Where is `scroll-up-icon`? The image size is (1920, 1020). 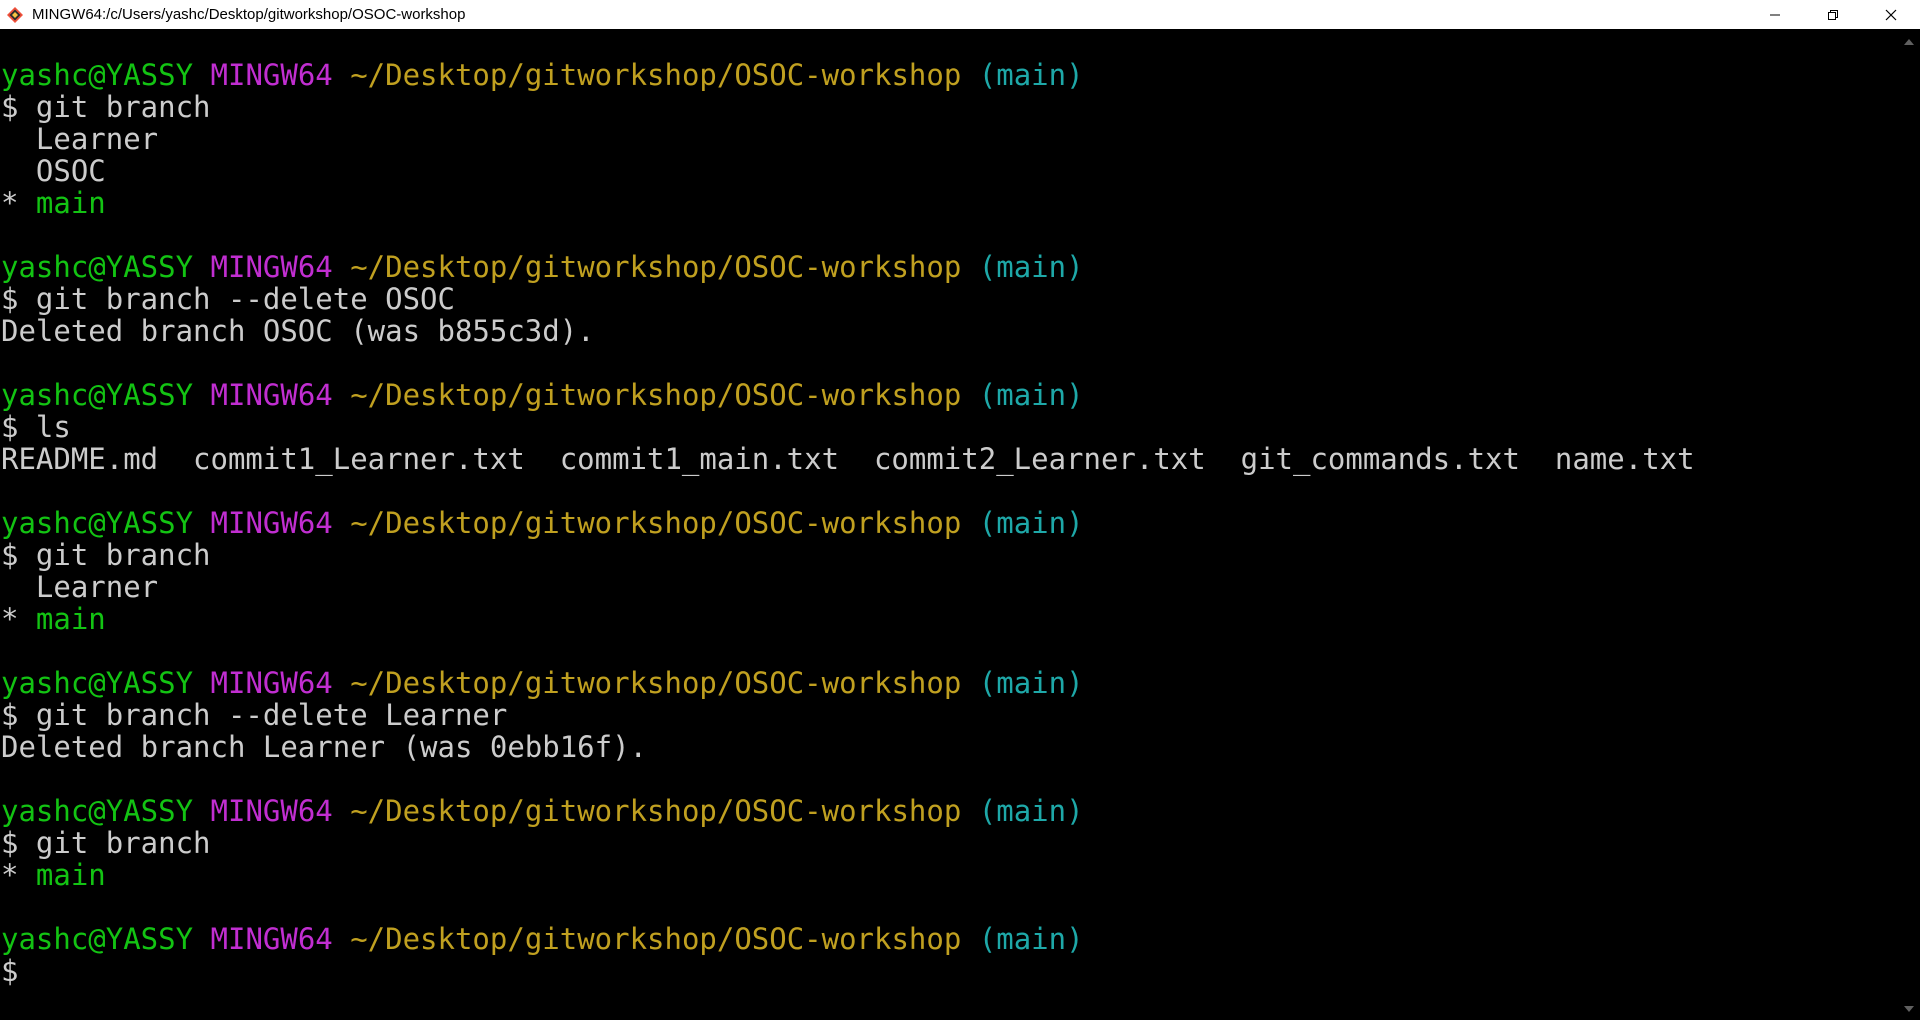
scroll-up-icon is located at coordinates (1909, 42).